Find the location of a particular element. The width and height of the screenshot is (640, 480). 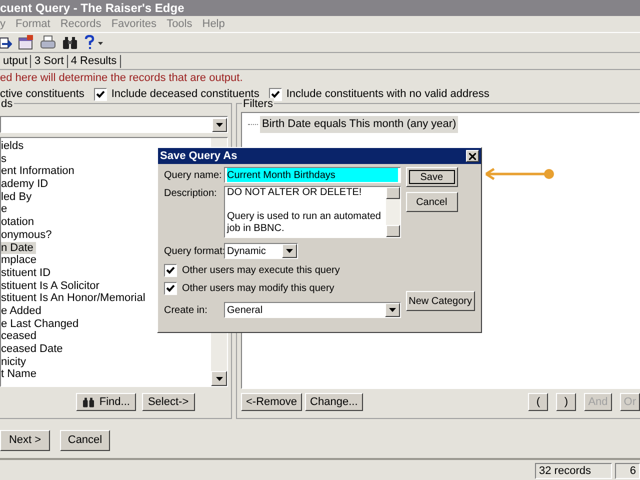

group-legend: ds is located at coordinates (7, 104).